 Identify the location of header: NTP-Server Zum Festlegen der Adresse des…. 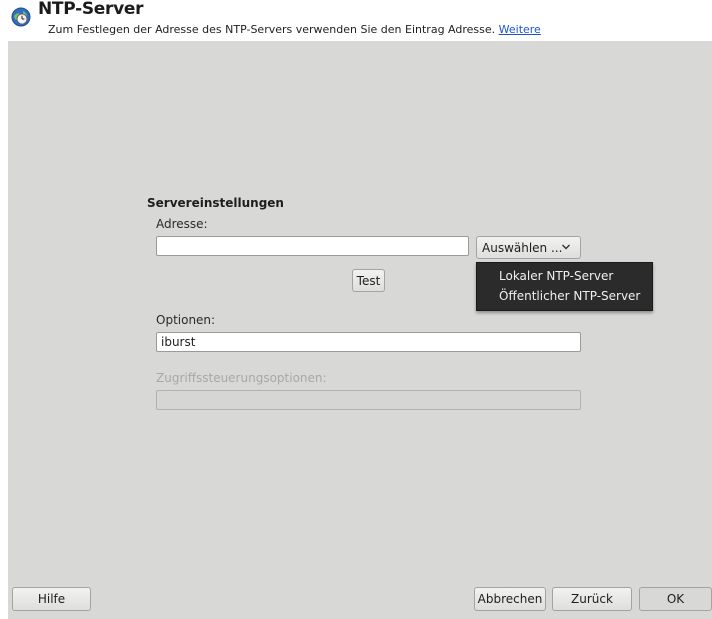
(356, 20).